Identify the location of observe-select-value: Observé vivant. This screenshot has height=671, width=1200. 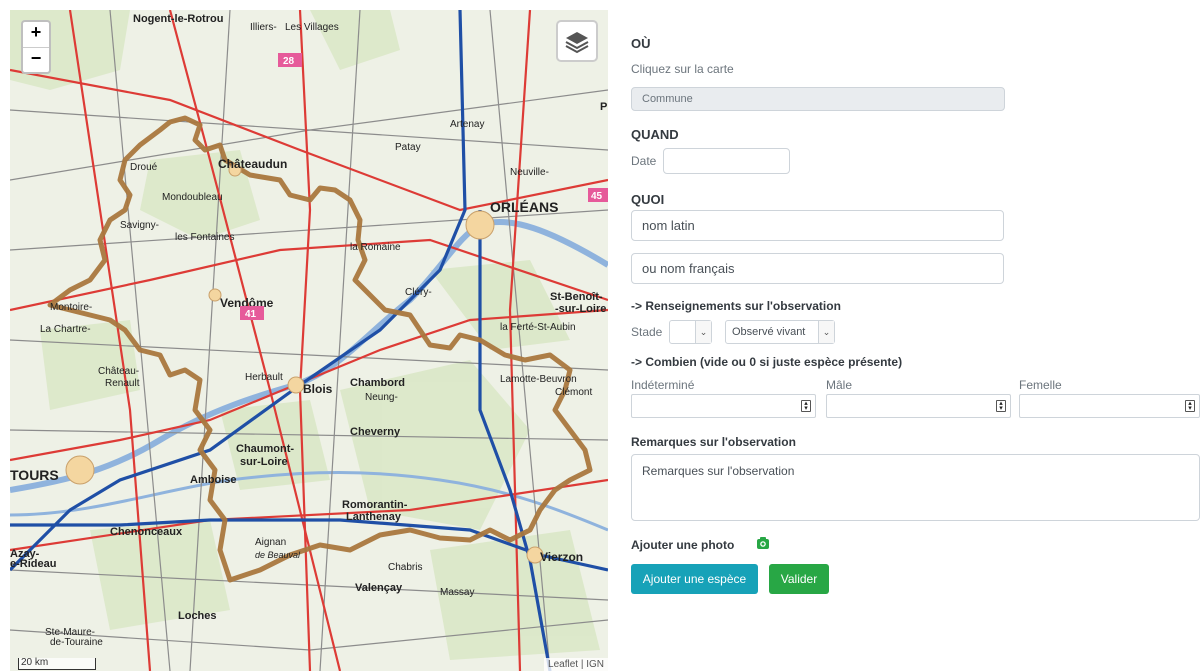
(769, 332).